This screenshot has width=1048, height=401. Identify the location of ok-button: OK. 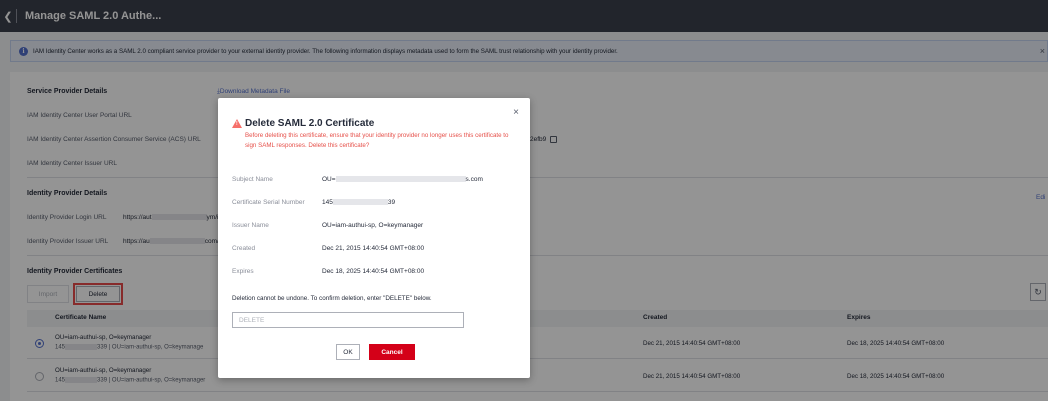
(348, 352).